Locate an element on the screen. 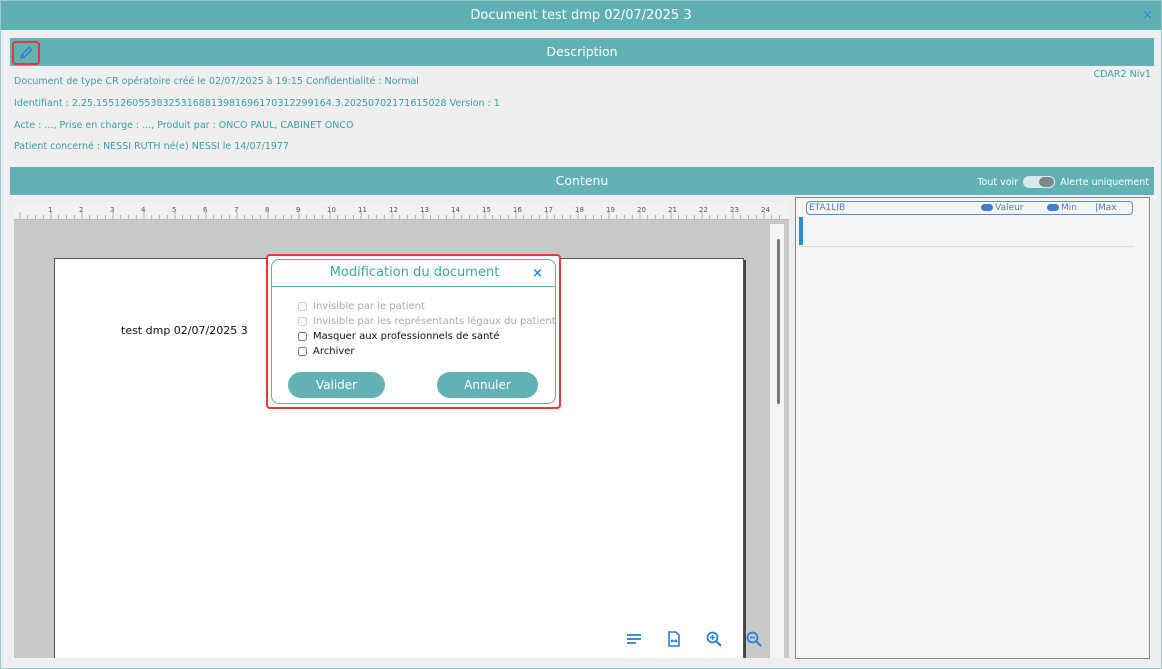 This screenshot has height=669, width=1162. ruler-label: 14 is located at coordinates (455, 210).